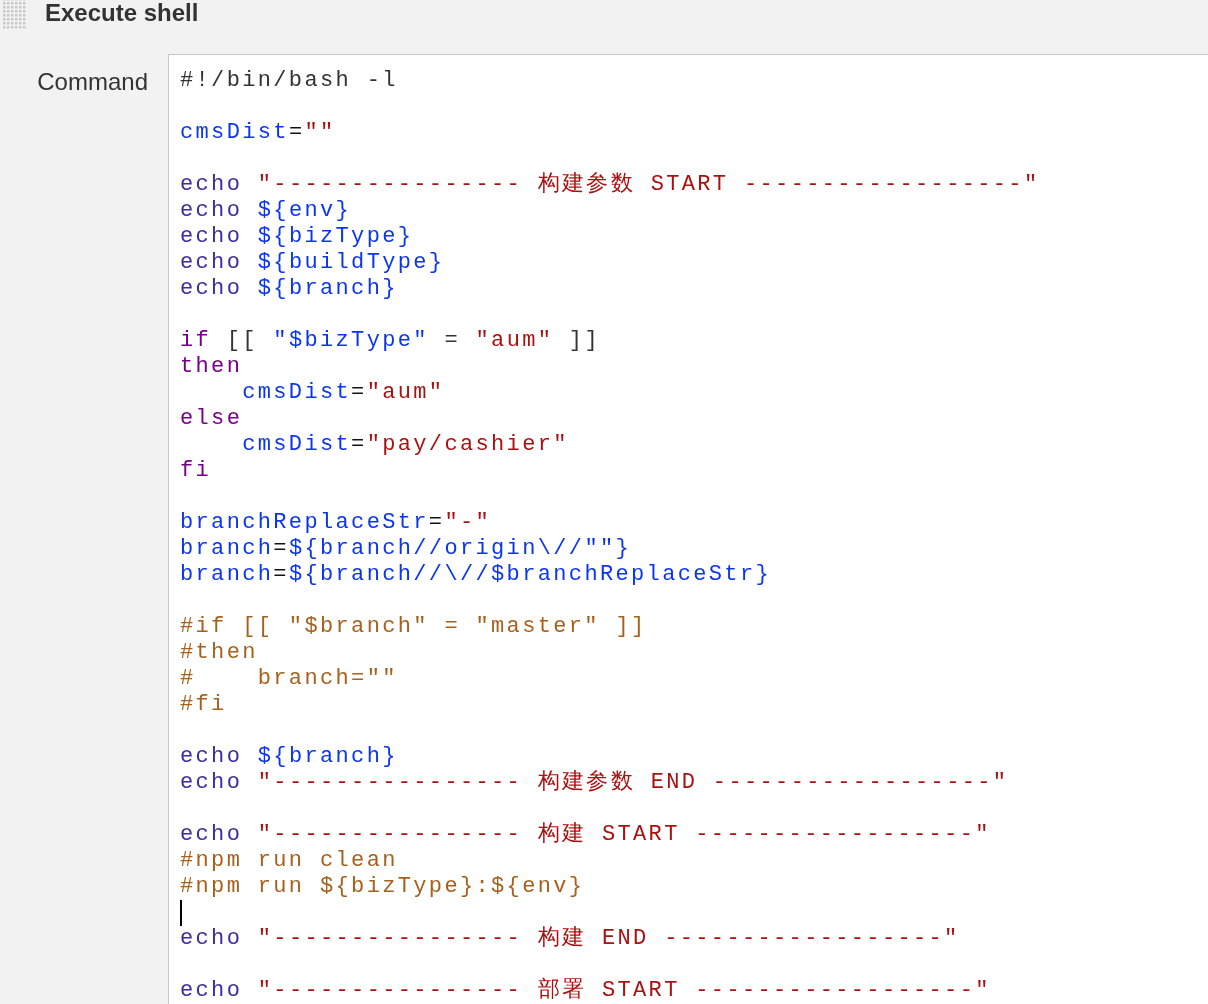  Describe the element at coordinates (585, 991) in the screenshot. I see `code-line: echo "---------------- 部署 START ------------------"` at that location.